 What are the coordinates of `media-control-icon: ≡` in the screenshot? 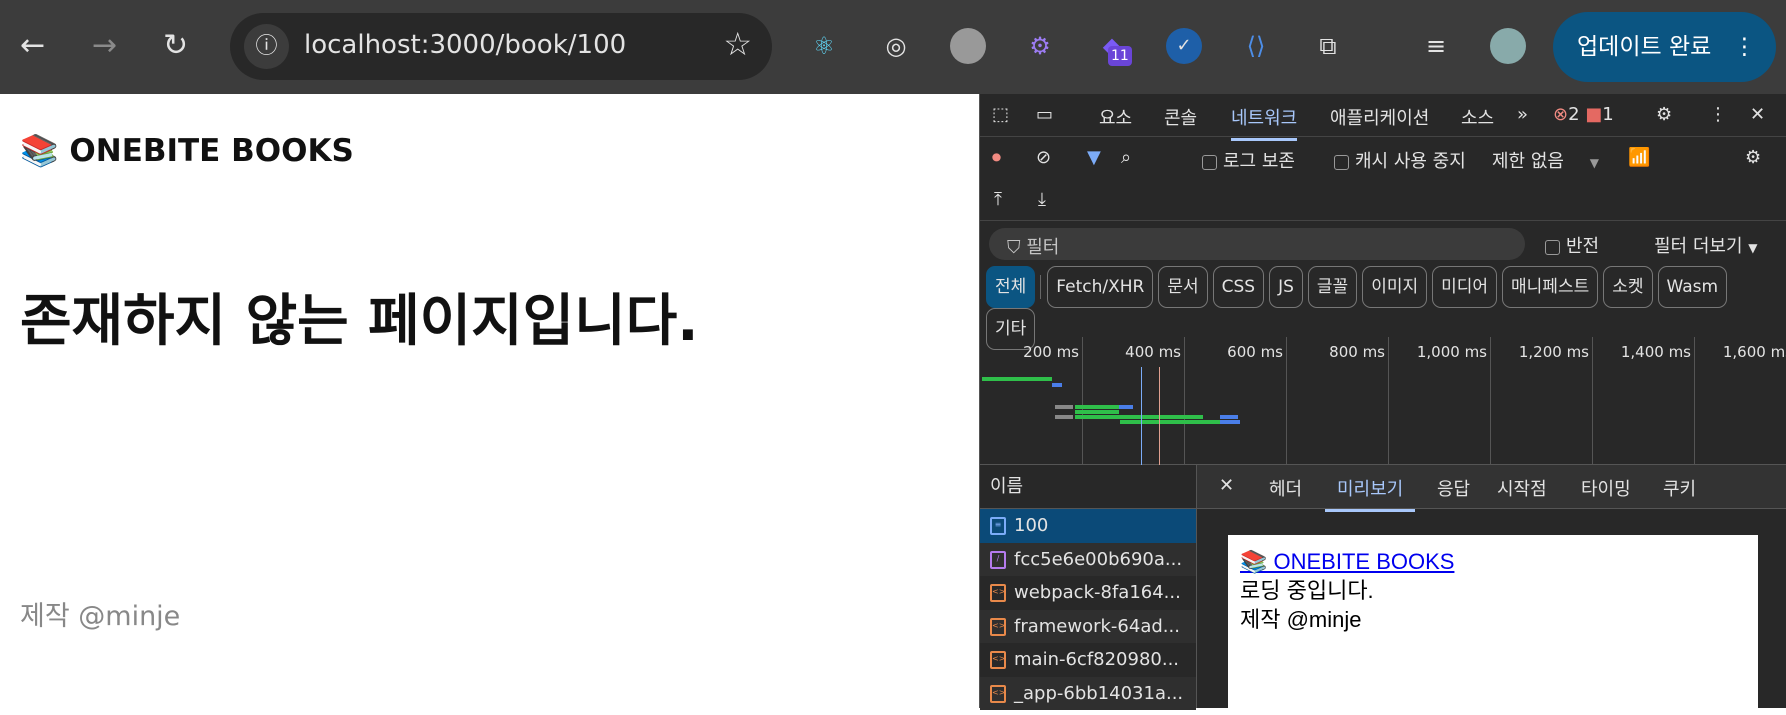 It's located at (1436, 46).